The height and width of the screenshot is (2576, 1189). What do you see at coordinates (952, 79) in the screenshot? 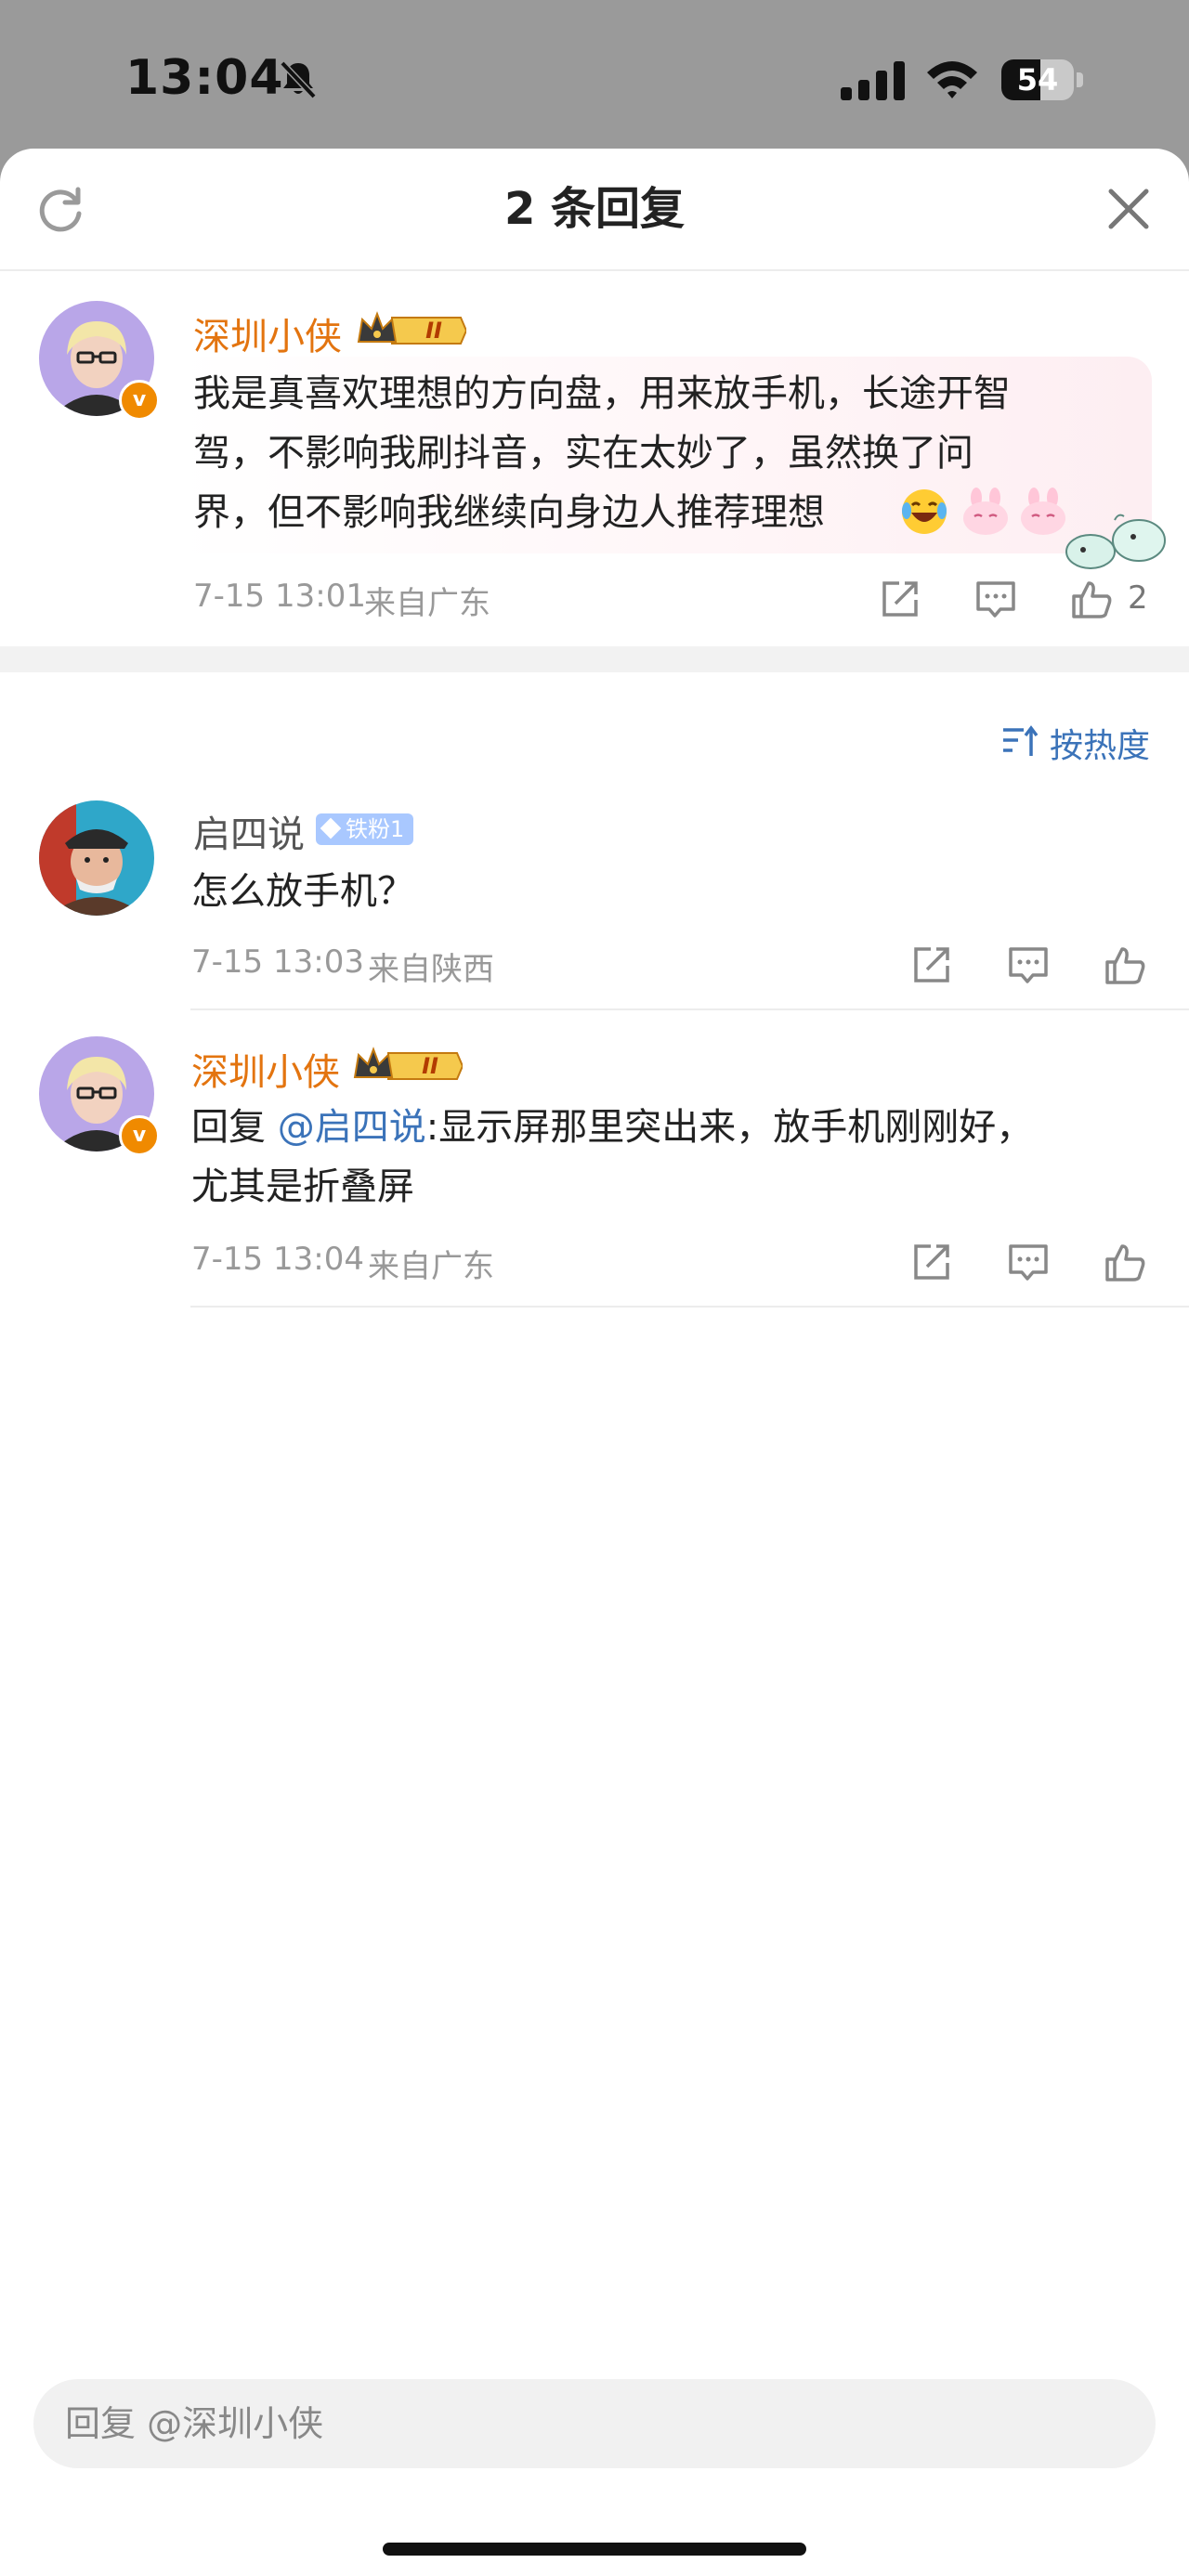
I see `wifi-icon` at bounding box center [952, 79].